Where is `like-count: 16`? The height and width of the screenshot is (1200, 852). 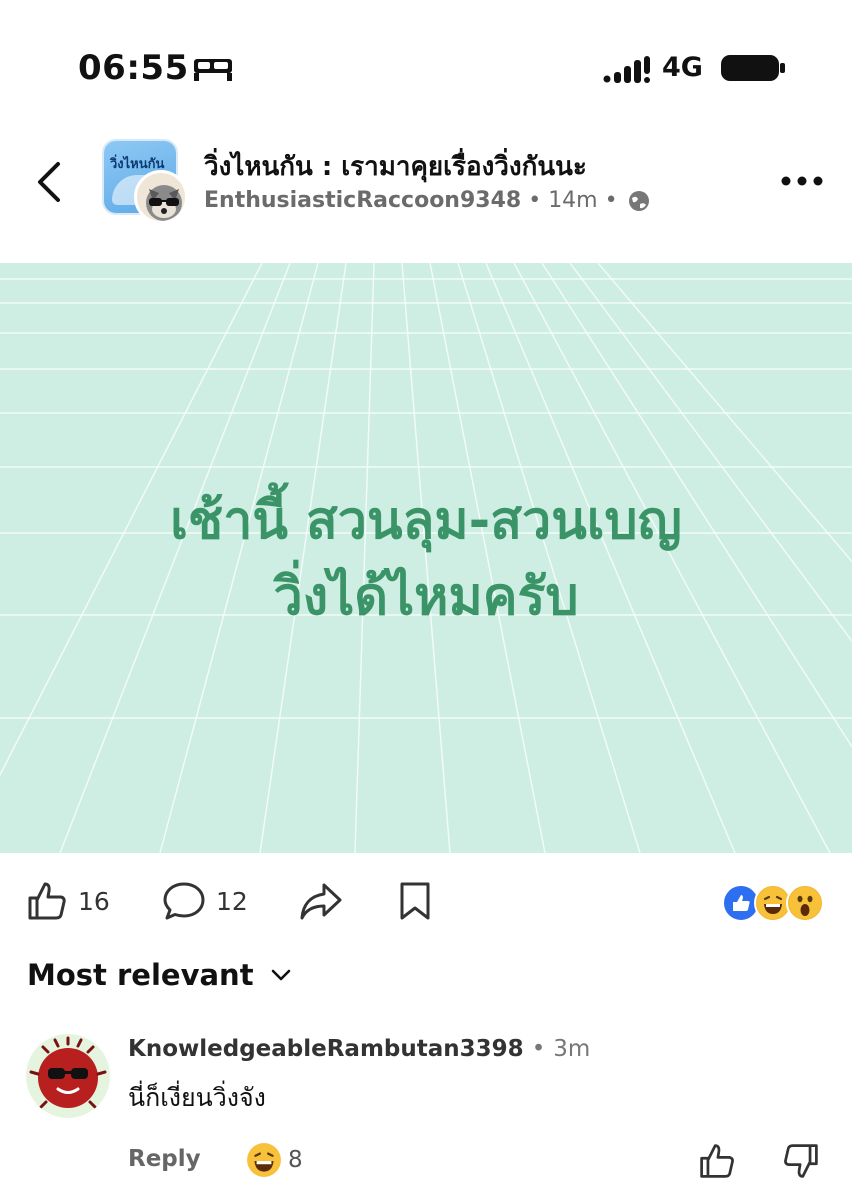 like-count: 16 is located at coordinates (94, 901).